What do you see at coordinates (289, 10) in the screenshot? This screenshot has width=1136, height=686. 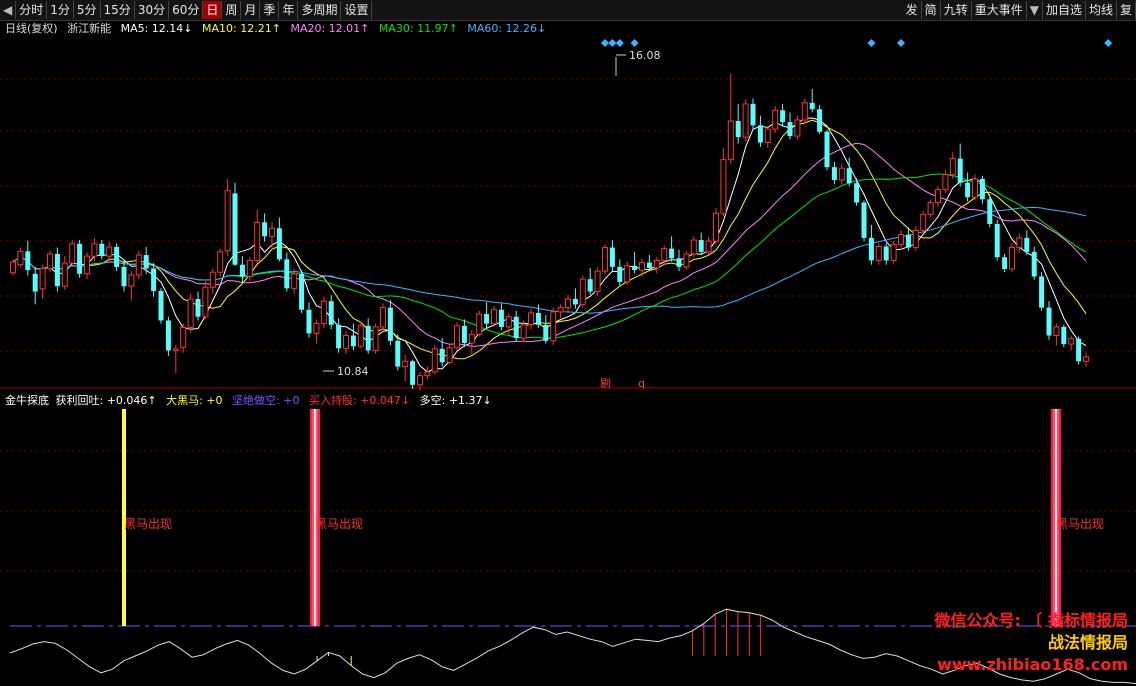 I see `period-tab-10: 年` at bounding box center [289, 10].